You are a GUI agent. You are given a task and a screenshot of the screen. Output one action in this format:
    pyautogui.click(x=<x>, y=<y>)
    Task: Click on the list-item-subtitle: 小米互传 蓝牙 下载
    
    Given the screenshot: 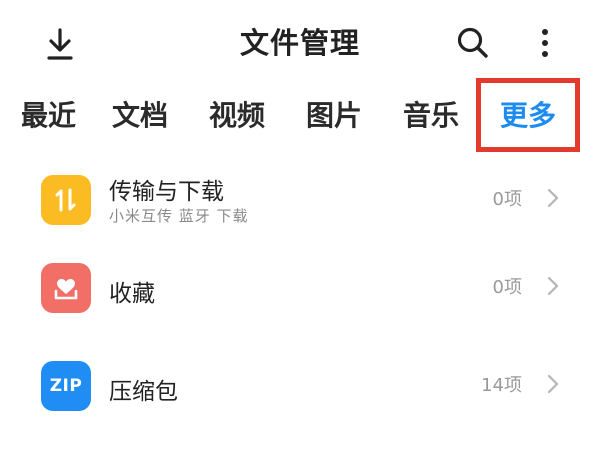 What is the action you would take?
    pyautogui.click(x=179, y=216)
    